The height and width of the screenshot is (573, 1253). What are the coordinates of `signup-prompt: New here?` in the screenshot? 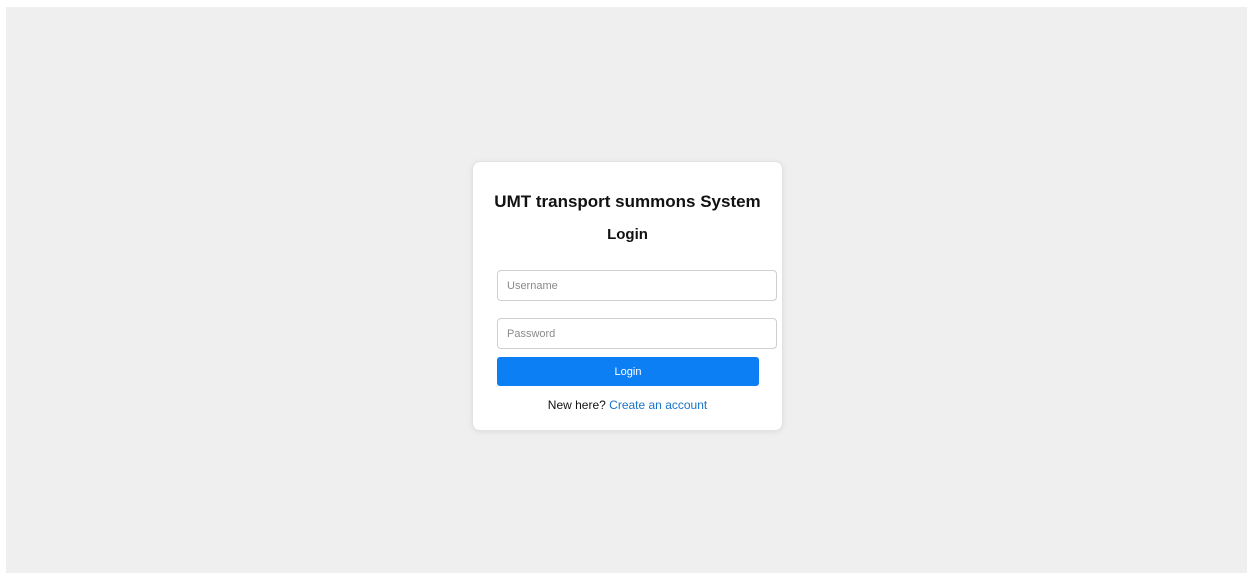 It's located at (578, 405).